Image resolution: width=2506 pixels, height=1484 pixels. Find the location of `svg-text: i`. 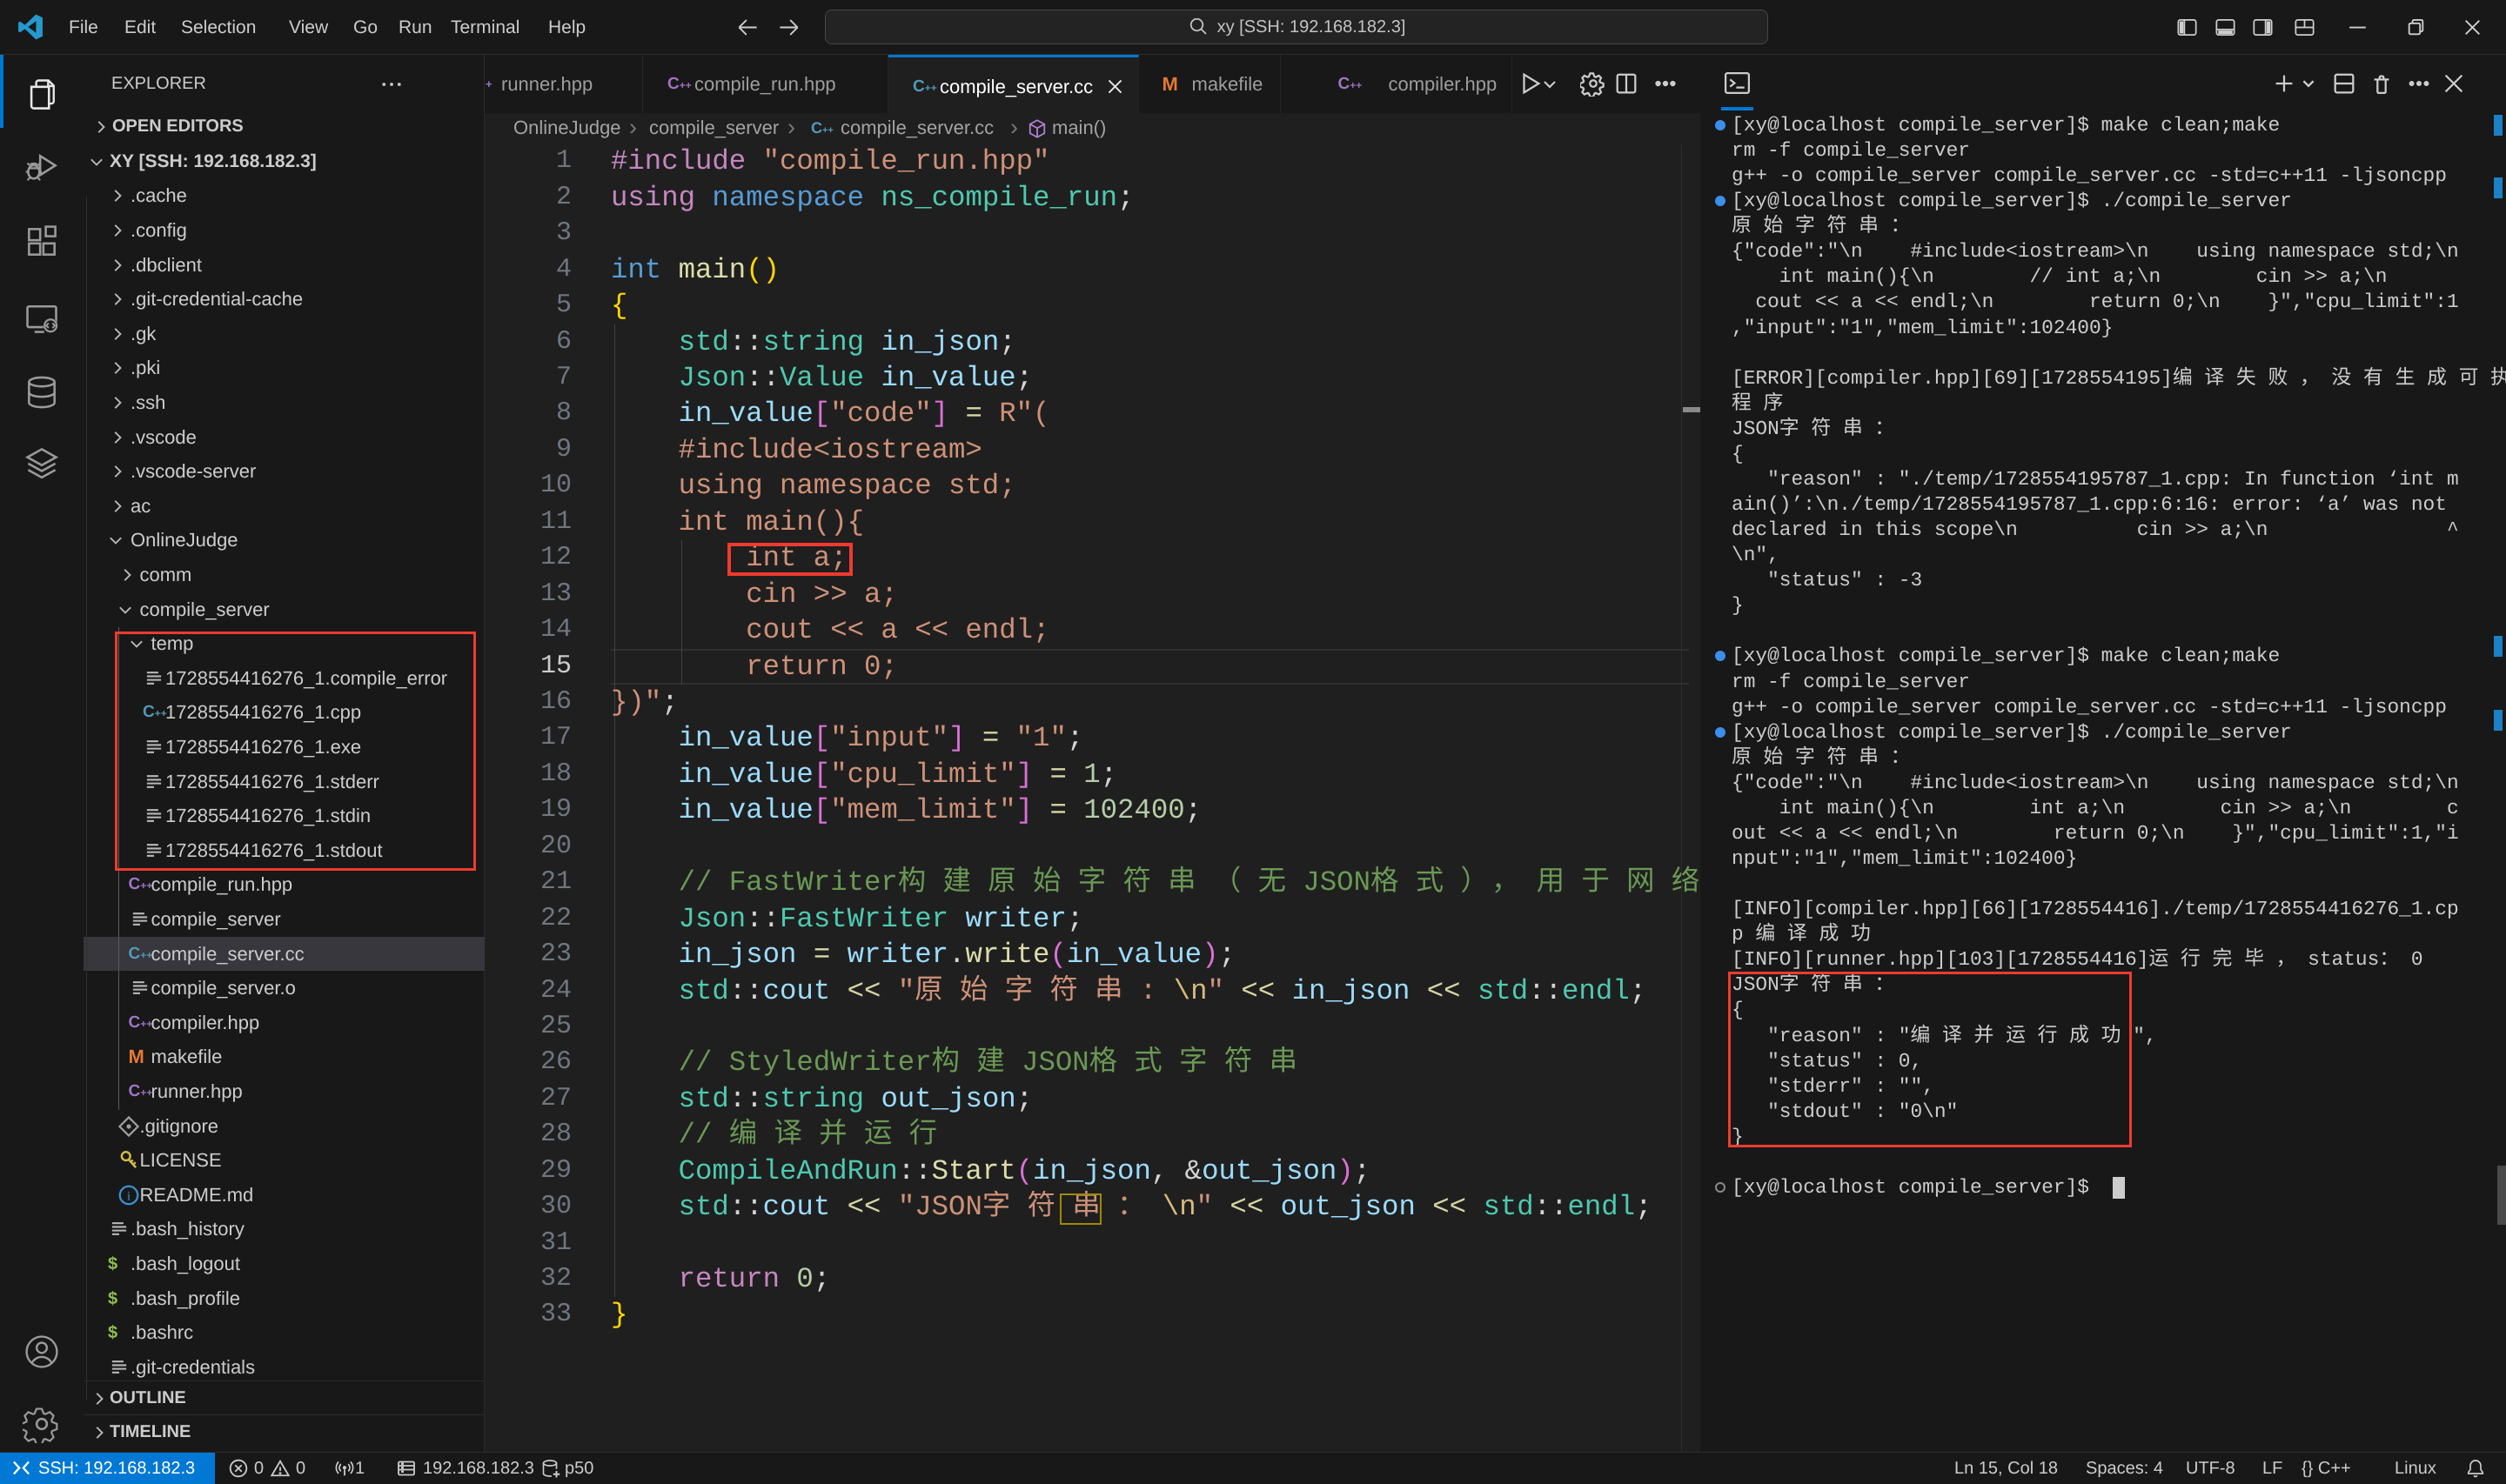

svg-text: i is located at coordinates (128, 1195).